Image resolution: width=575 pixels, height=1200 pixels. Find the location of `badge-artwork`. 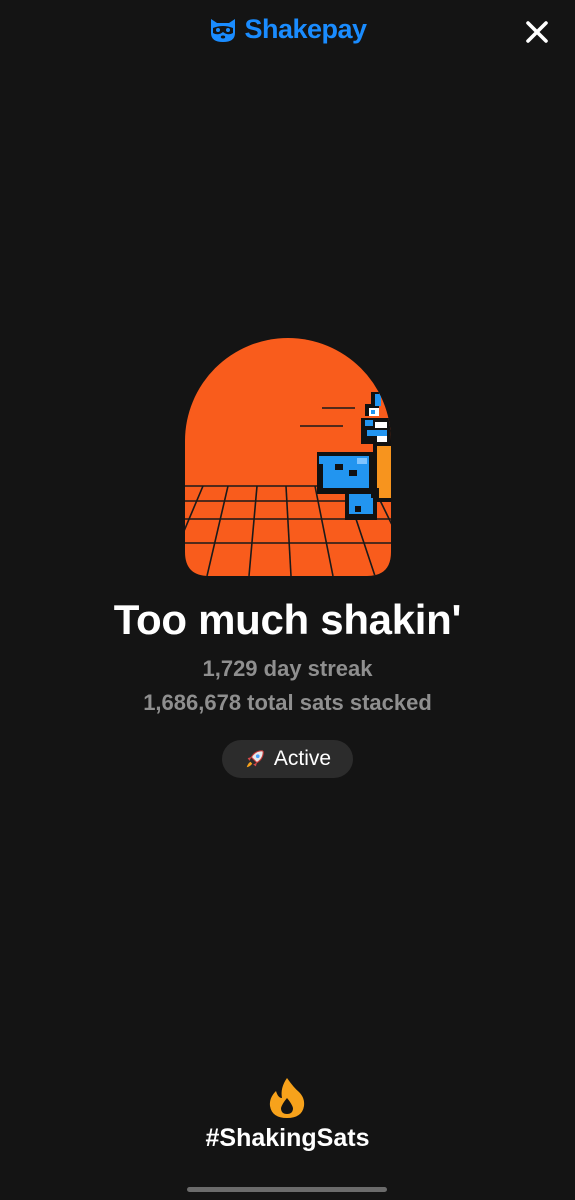

badge-artwork is located at coordinates (288, 457).